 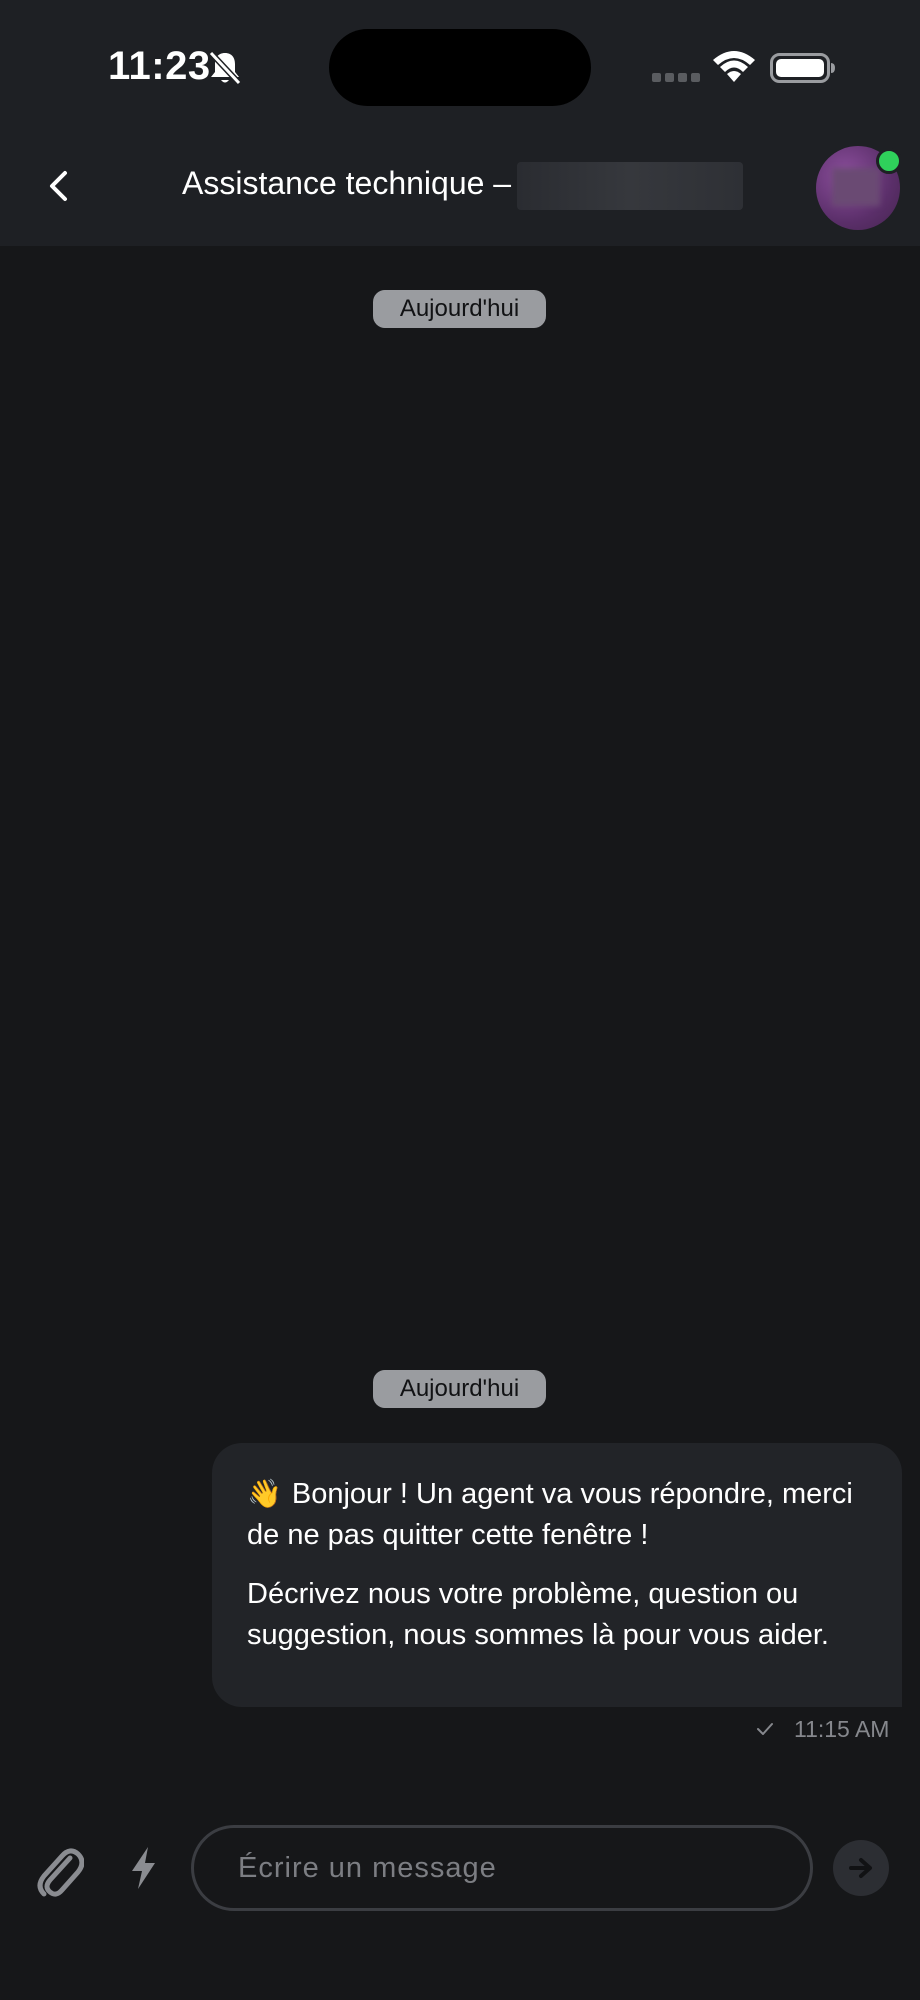 What do you see at coordinates (630, 186) in the screenshot?
I see `redacted-name` at bounding box center [630, 186].